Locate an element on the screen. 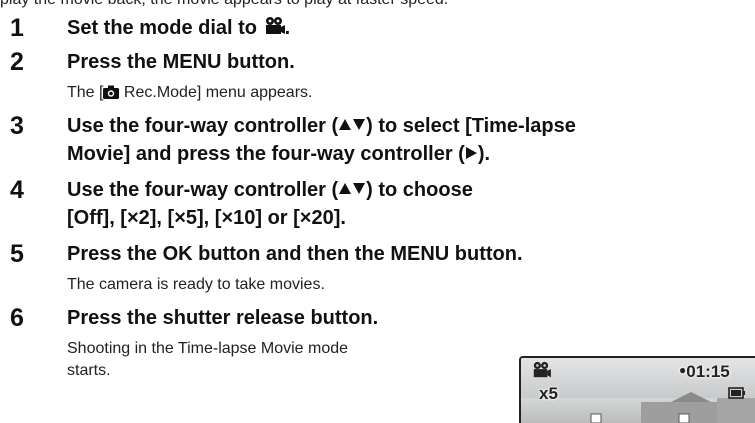 Image resolution: width=755 pixels, height=423 pixels. step-number: 2 is located at coordinates (17, 62).